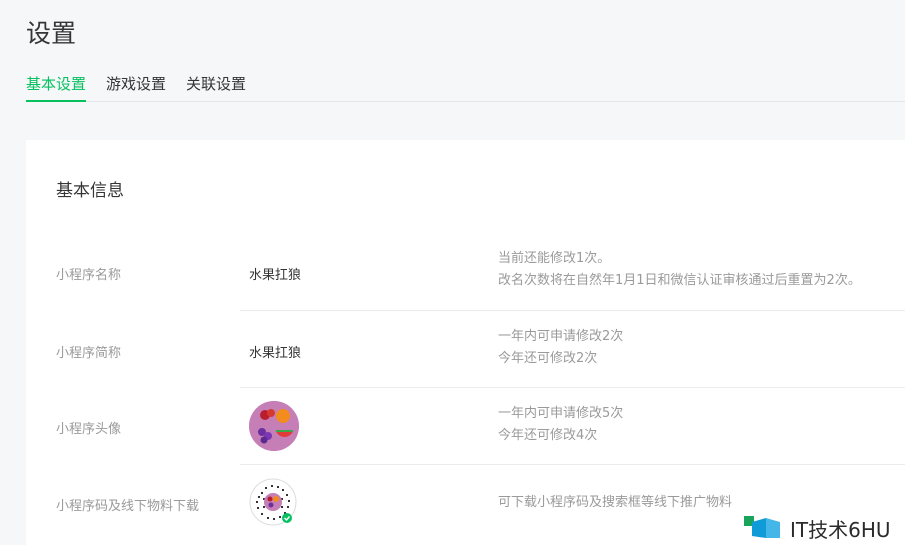  I want to click on mini-program-short-name-value: 水果扛狼, so click(275, 353).